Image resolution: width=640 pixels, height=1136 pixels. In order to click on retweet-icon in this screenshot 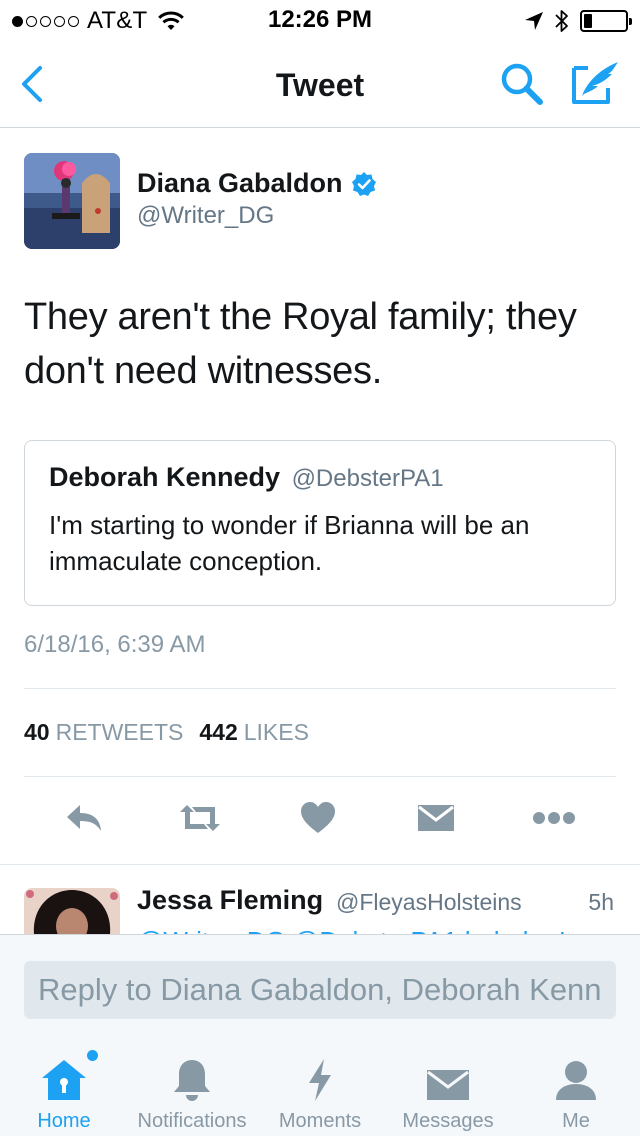, I will do `click(200, 818)`.